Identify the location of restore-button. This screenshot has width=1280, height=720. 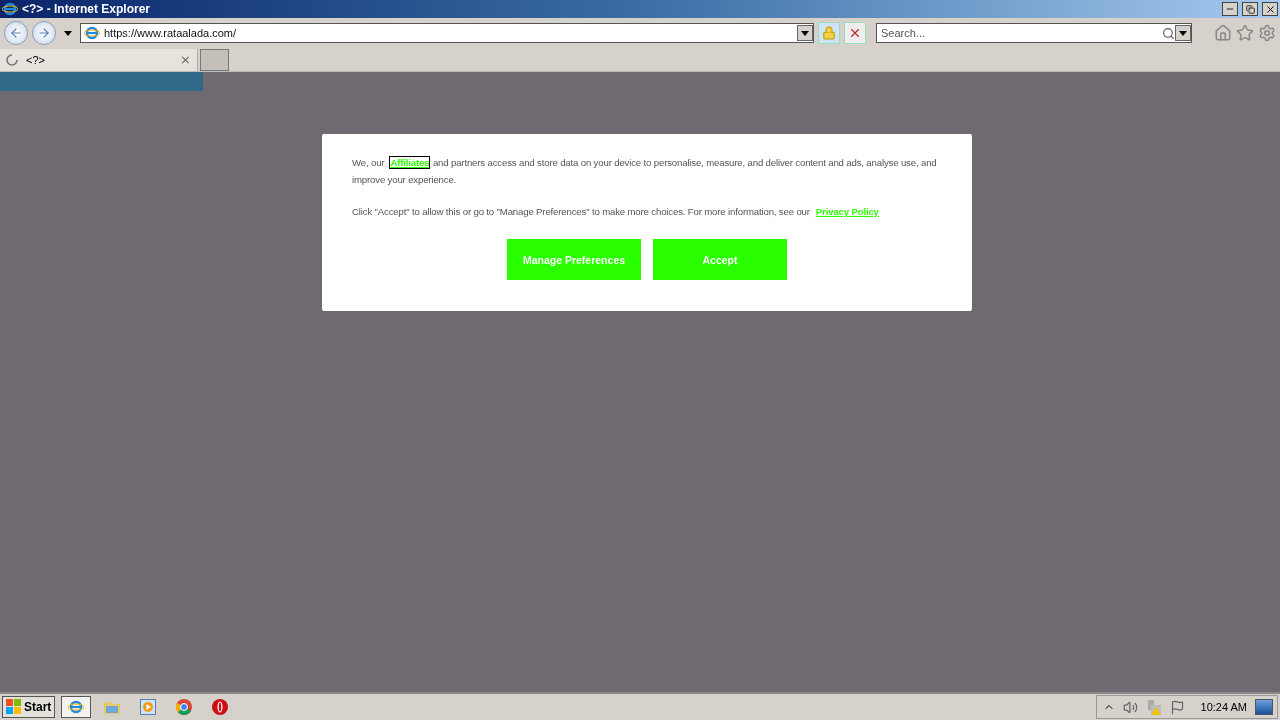
(1250, 9).